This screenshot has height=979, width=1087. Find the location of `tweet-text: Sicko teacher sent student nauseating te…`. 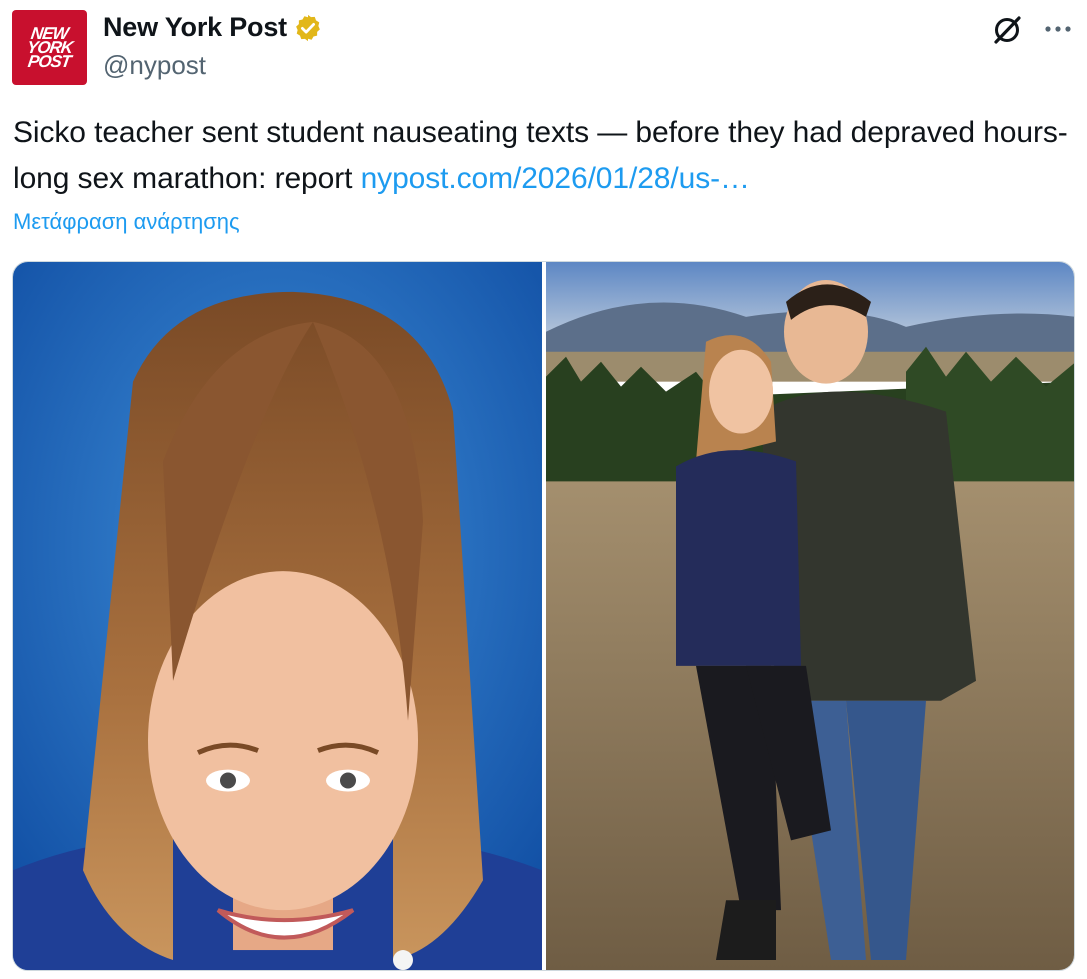

tweet-text: Sicko teacher sent student nauseating te… is located at coordinates (548, 156).